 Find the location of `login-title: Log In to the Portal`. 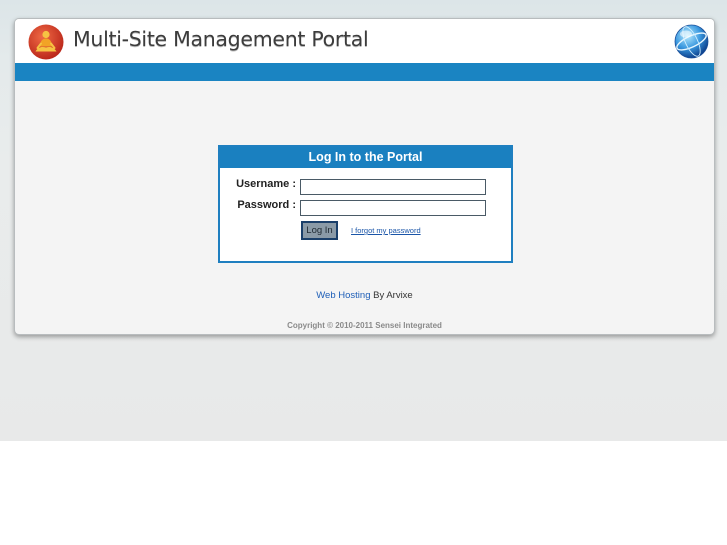

login-title: Log In to the Portal is located at coordinates (365, 157).